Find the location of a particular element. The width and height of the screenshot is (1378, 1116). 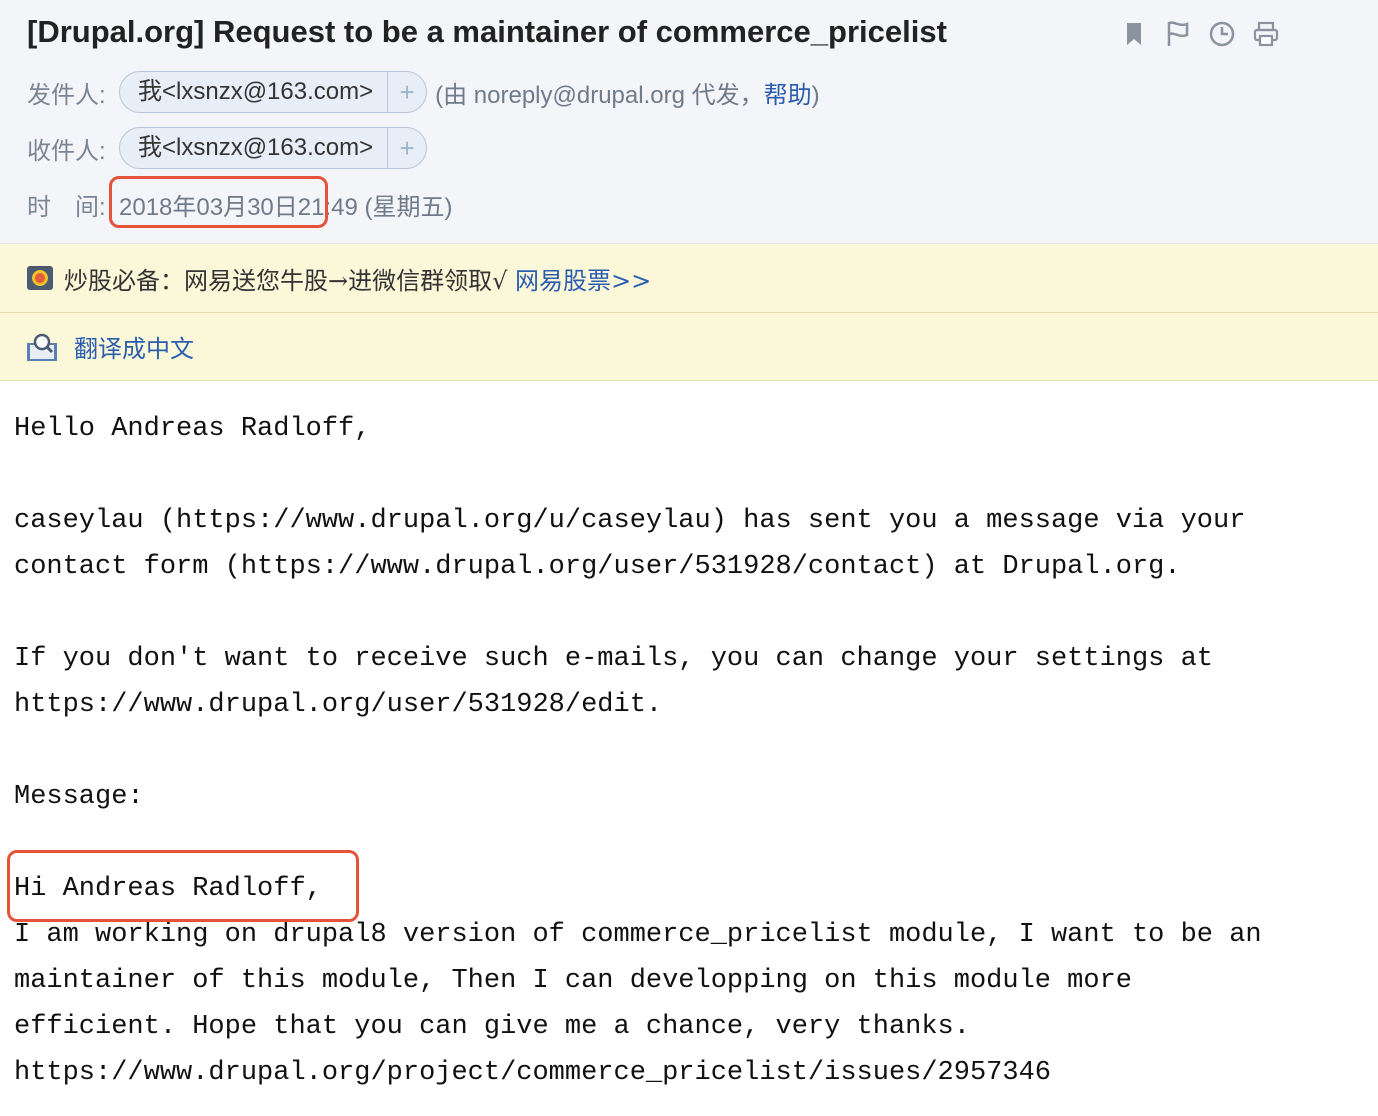

help-link: 帮助 is located at coordinates (788, 95).